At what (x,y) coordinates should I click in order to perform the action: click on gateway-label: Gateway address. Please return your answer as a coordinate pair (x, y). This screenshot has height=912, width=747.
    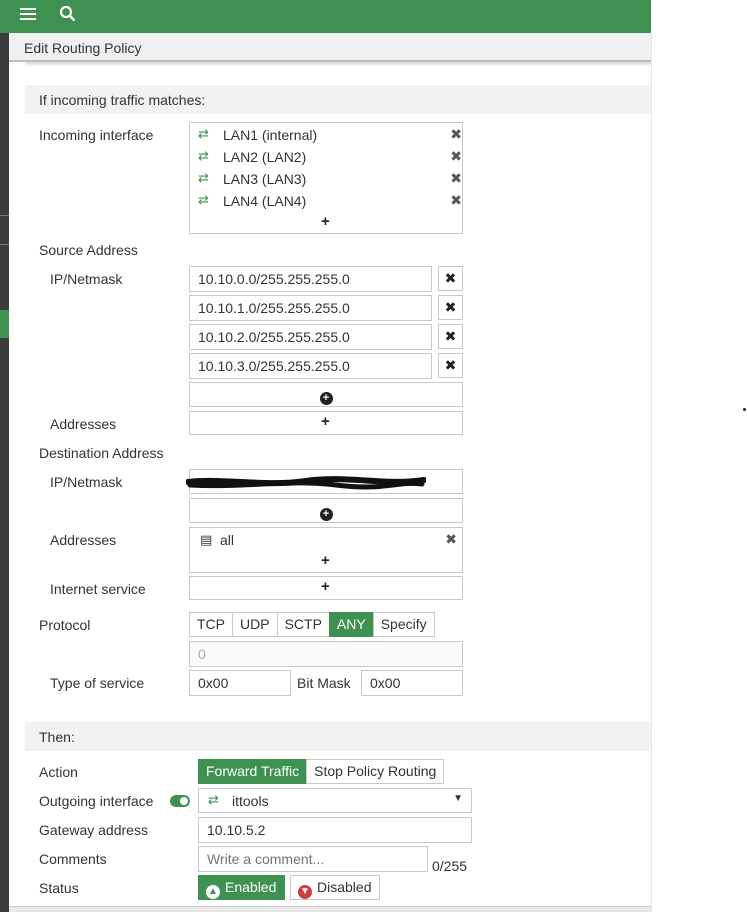
    Looking at the image, I should click on (93, 830).